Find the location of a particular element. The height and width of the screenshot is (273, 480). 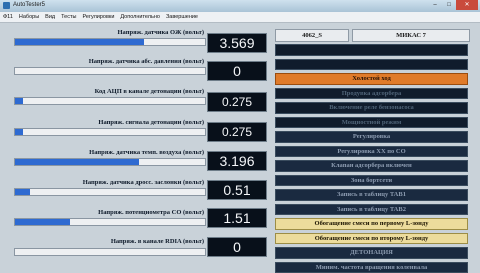

co-pot-bar is located at coordinates (110, 222).